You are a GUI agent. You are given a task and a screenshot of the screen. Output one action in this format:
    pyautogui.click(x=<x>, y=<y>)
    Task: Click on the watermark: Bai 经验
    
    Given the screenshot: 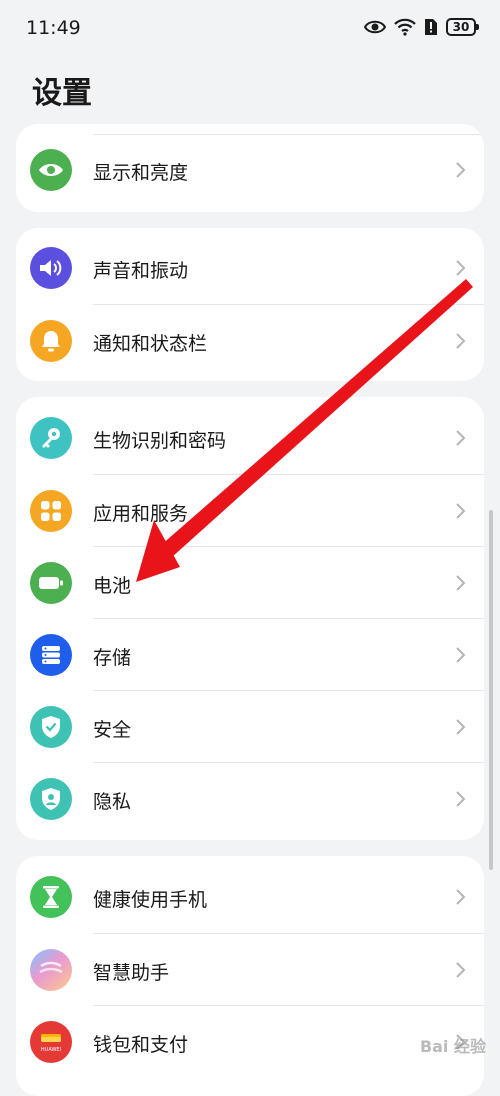 What is the action you would take?
    pyautogui.click(x=452, y=1046)
    